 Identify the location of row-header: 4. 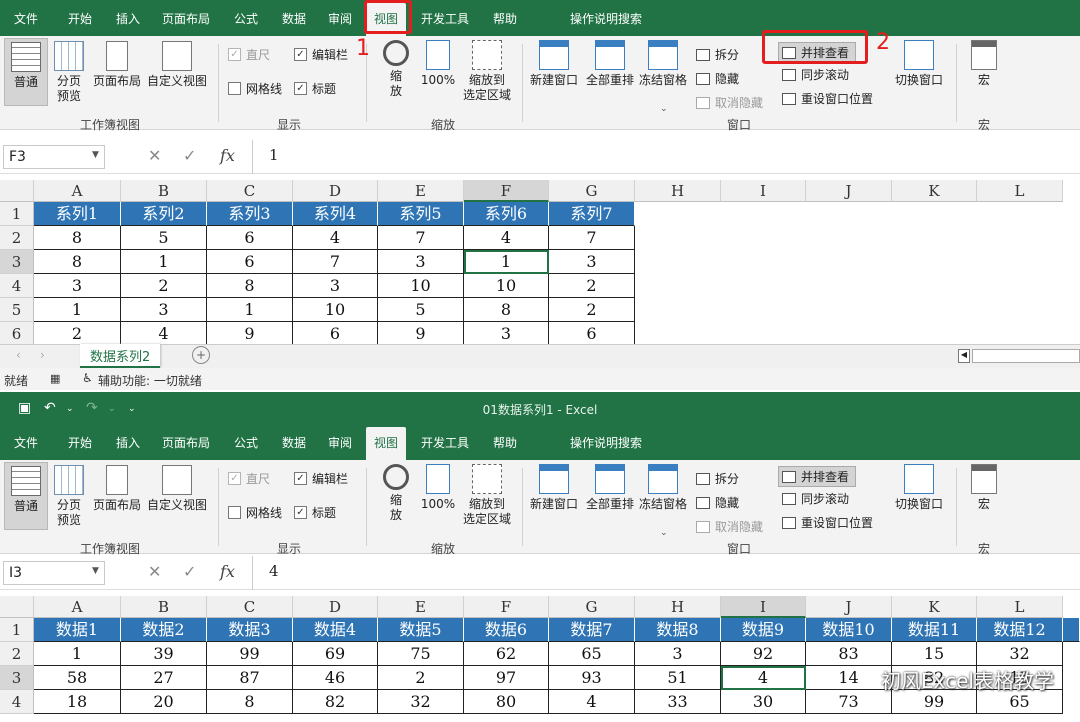
(17, 286).